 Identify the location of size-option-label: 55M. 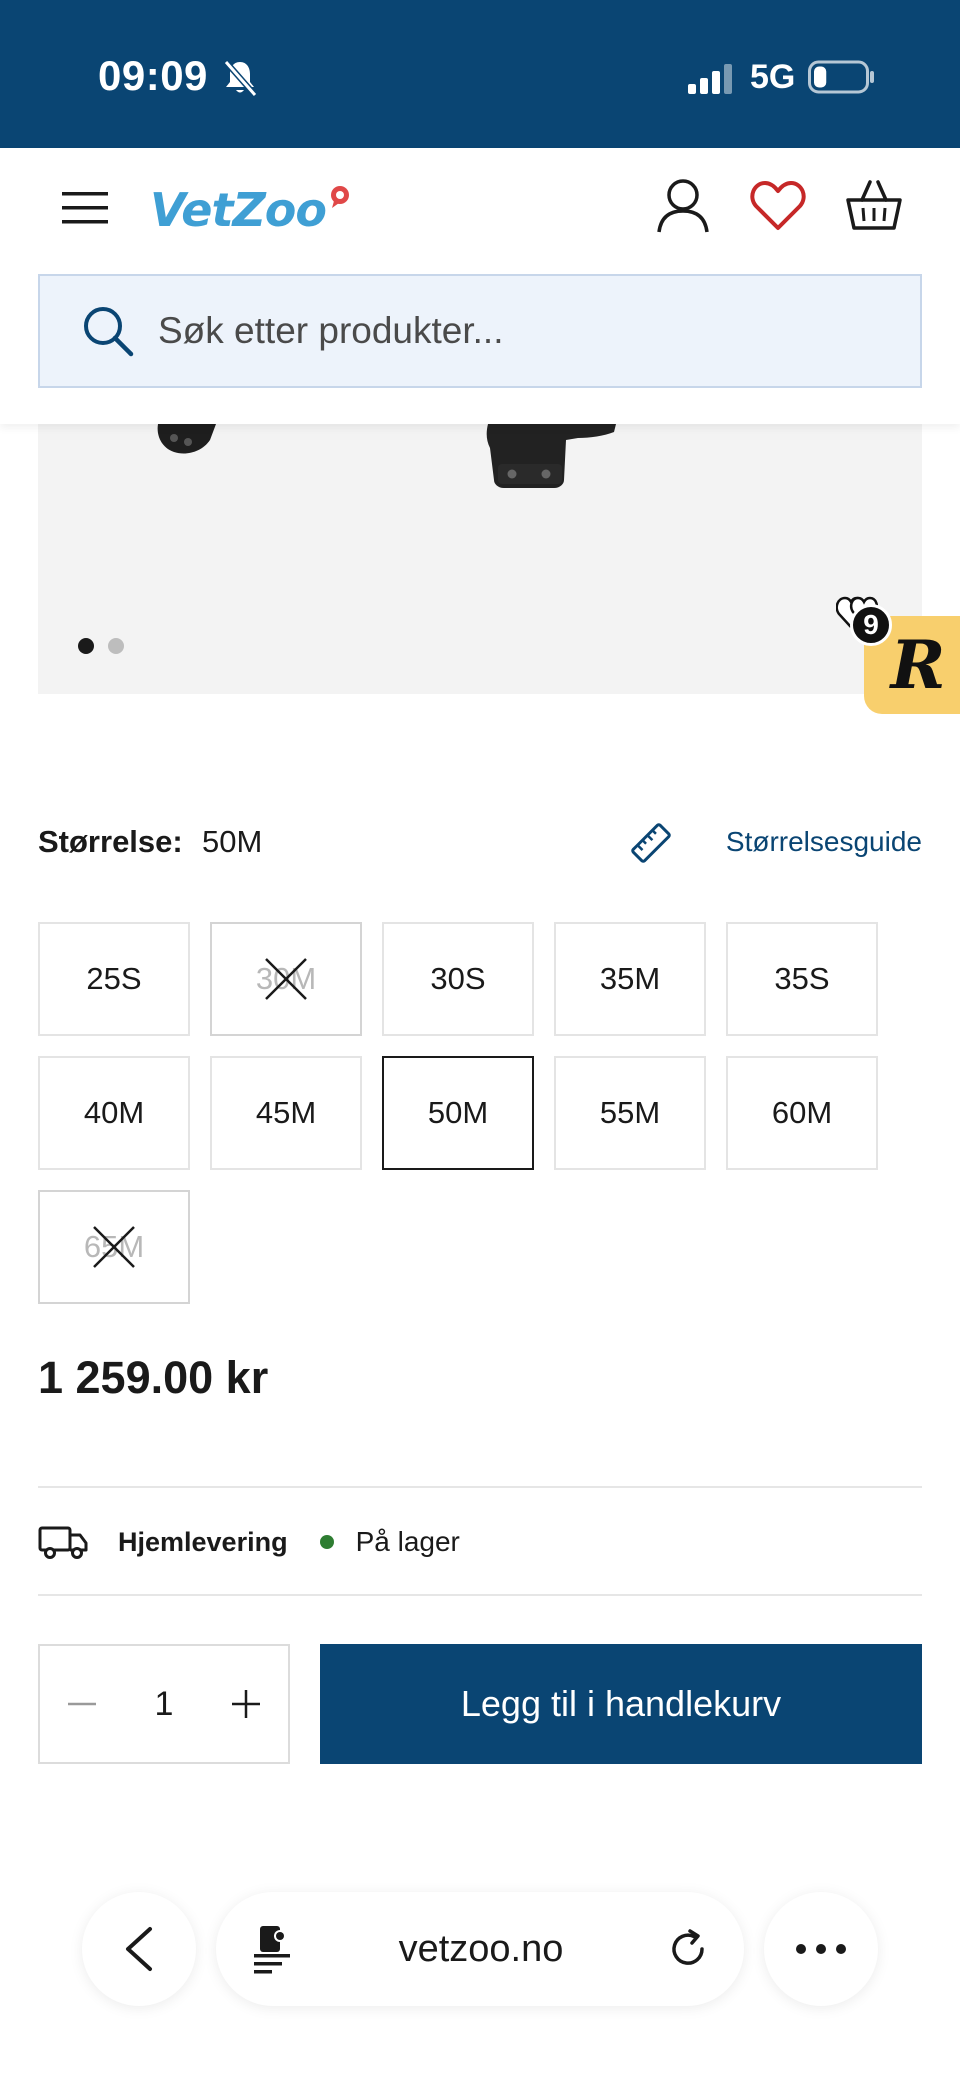
(630, 1112).